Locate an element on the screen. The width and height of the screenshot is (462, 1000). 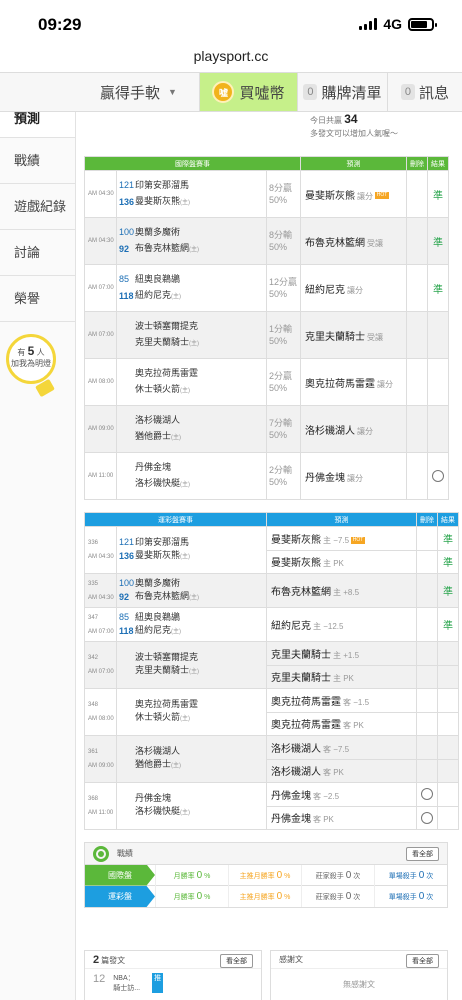
cart-button: 0 購牌清單 is located at coordinates (343, 92).